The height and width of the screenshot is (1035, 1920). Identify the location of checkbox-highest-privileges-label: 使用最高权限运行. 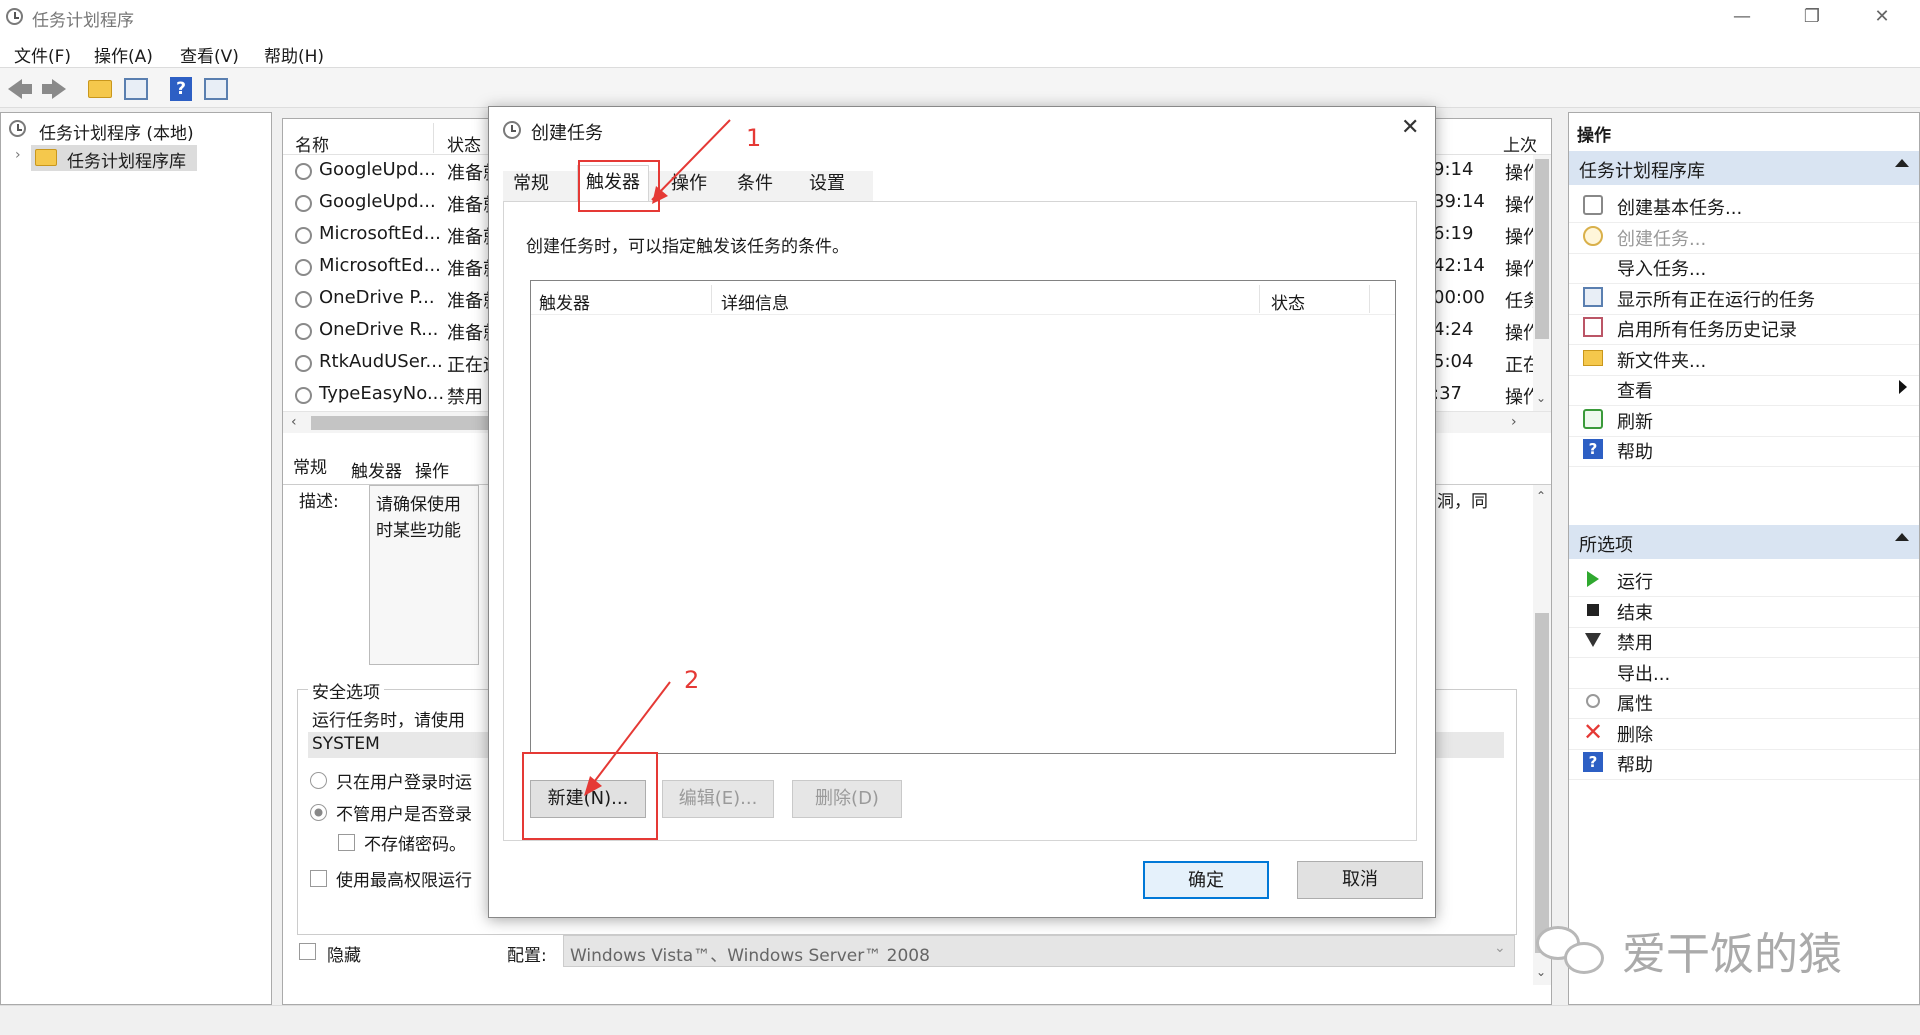
(404, 881).